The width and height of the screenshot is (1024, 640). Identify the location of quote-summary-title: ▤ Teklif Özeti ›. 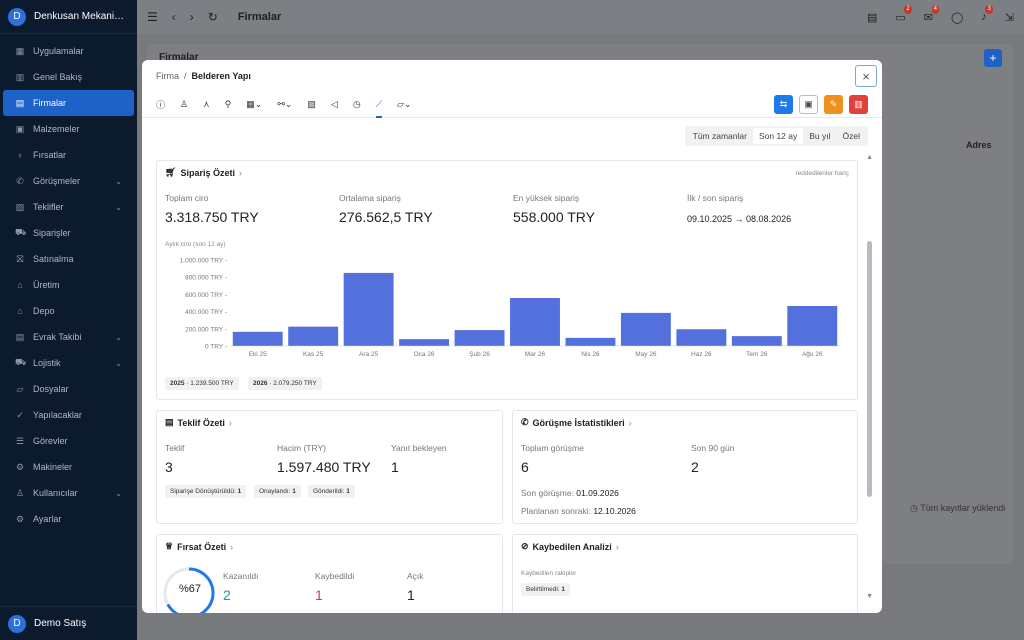
(198, 422).